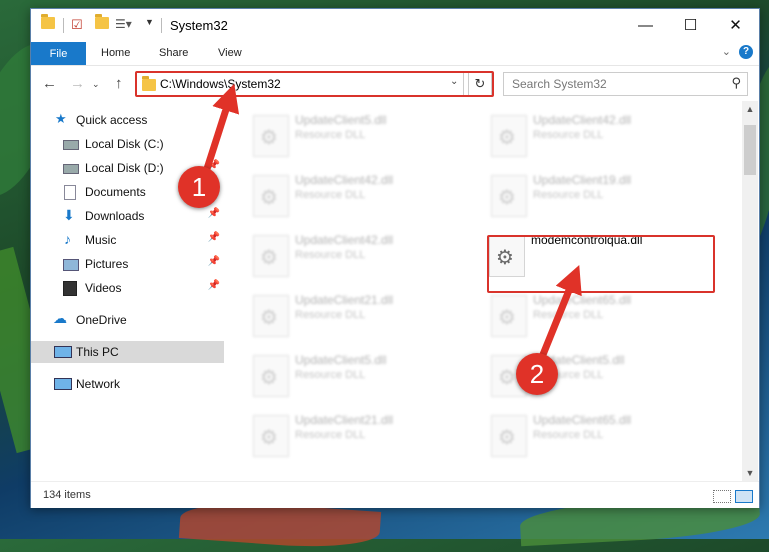 Image resolution: width=769 pixels, height=552 pixels. What do you see at coordinates (559, 314) in the screenshot?
I see `arrow-to-dll-file` at bounding box center [559, 314].